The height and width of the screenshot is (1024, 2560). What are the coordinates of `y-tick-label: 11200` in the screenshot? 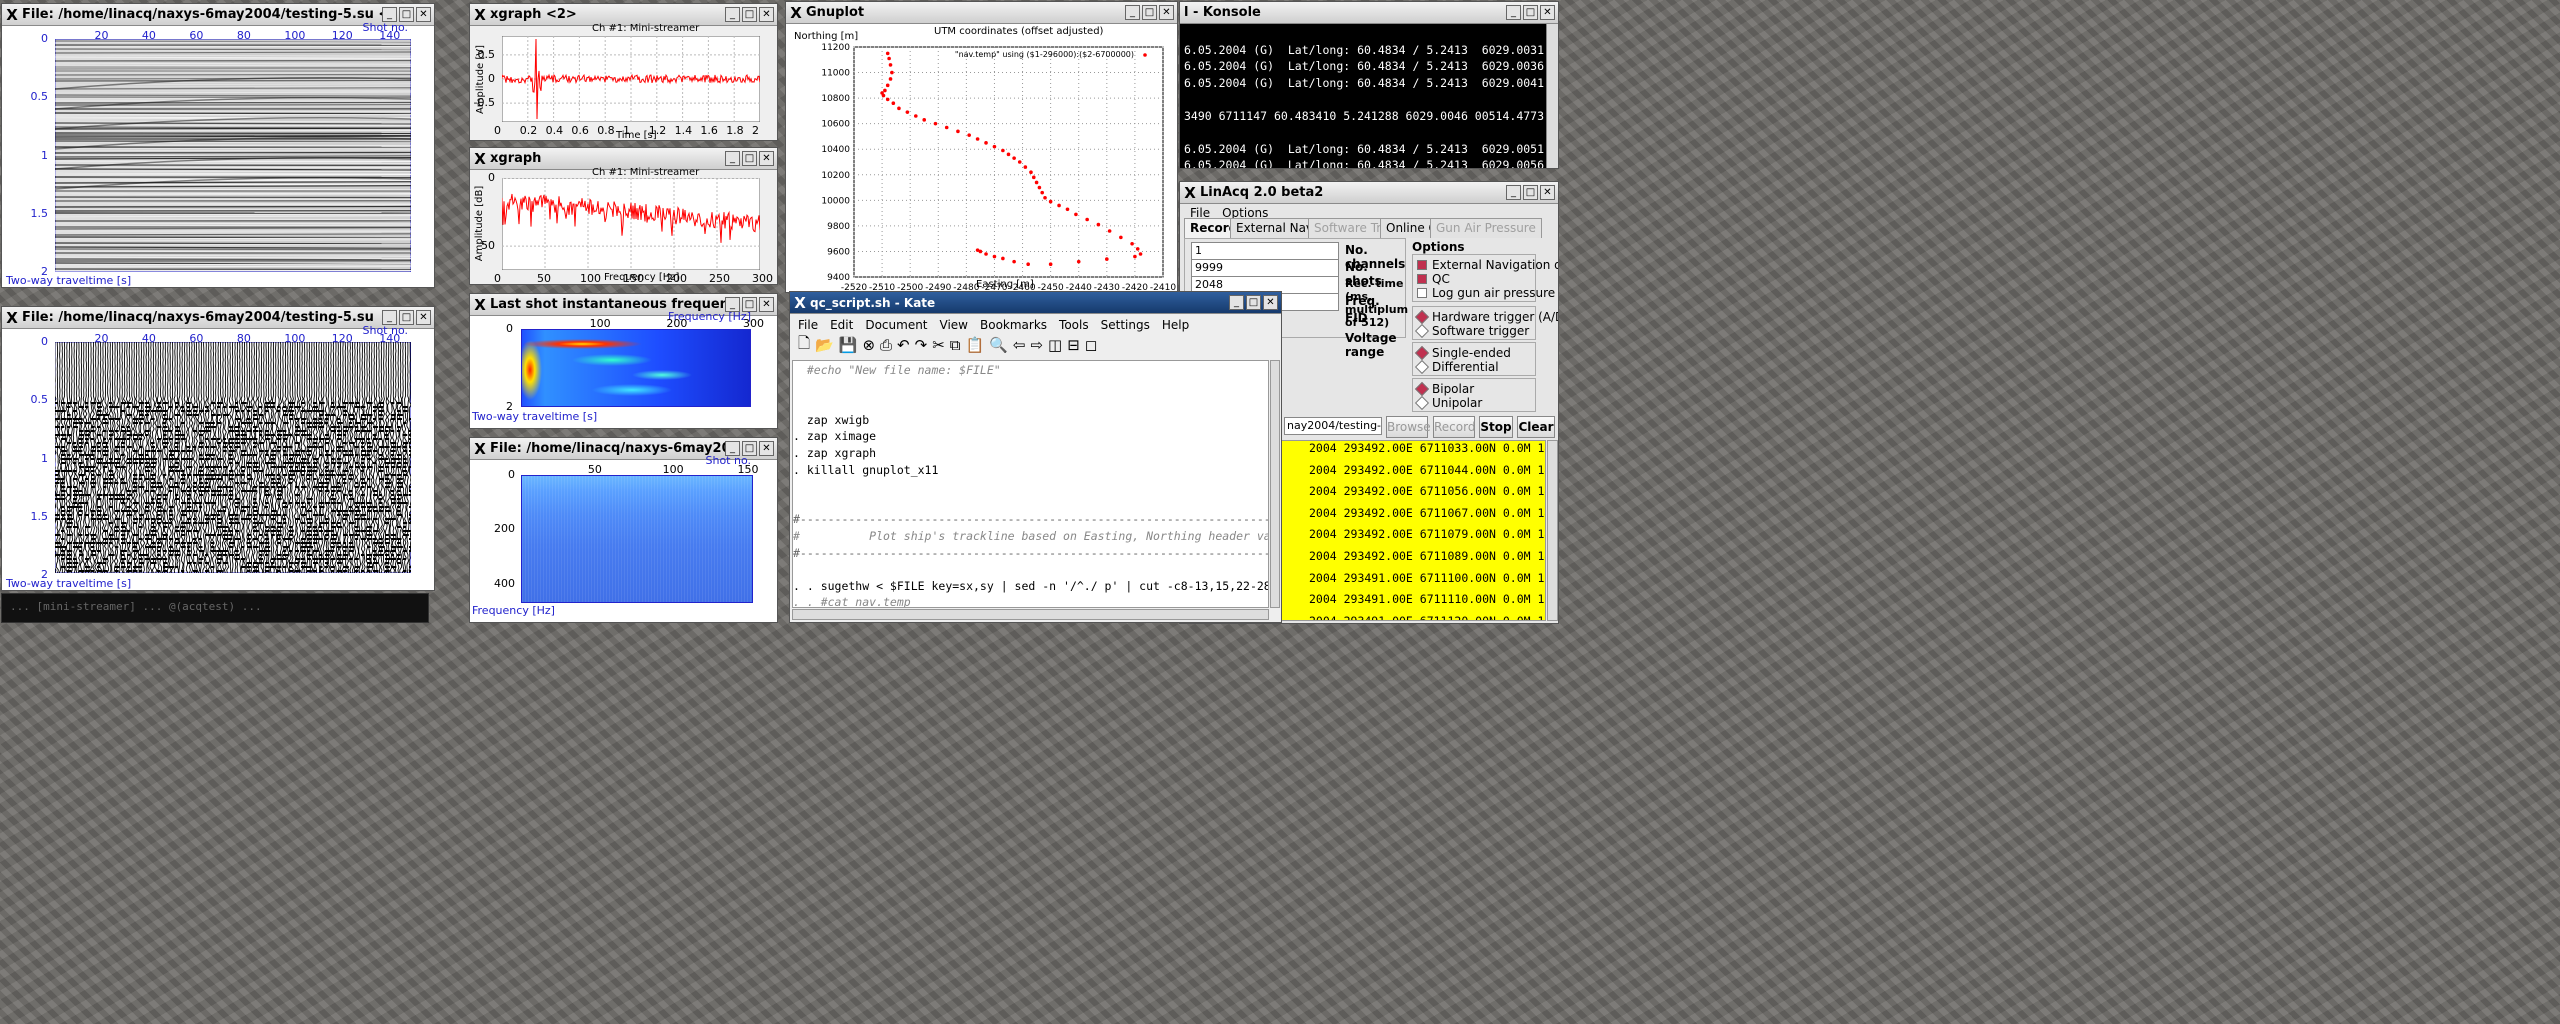 It's located at (835, 48).